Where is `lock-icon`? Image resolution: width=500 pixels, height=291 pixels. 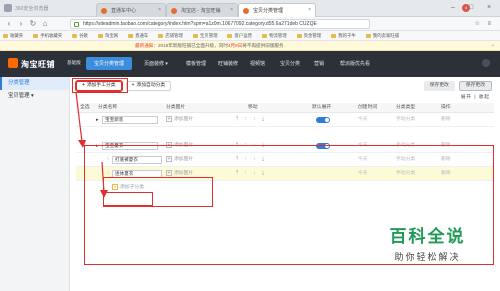
lock-icon is located at coordinates (76, 24).